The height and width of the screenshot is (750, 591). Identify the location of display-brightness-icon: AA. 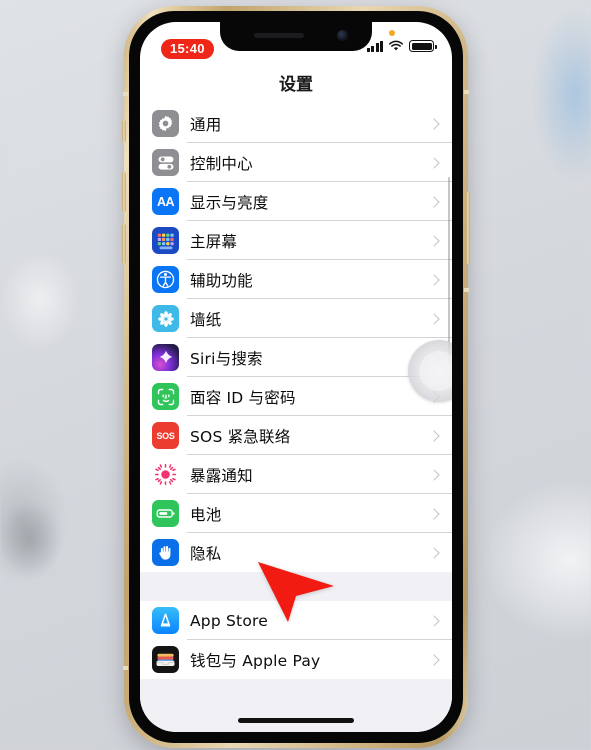
(165, 201).